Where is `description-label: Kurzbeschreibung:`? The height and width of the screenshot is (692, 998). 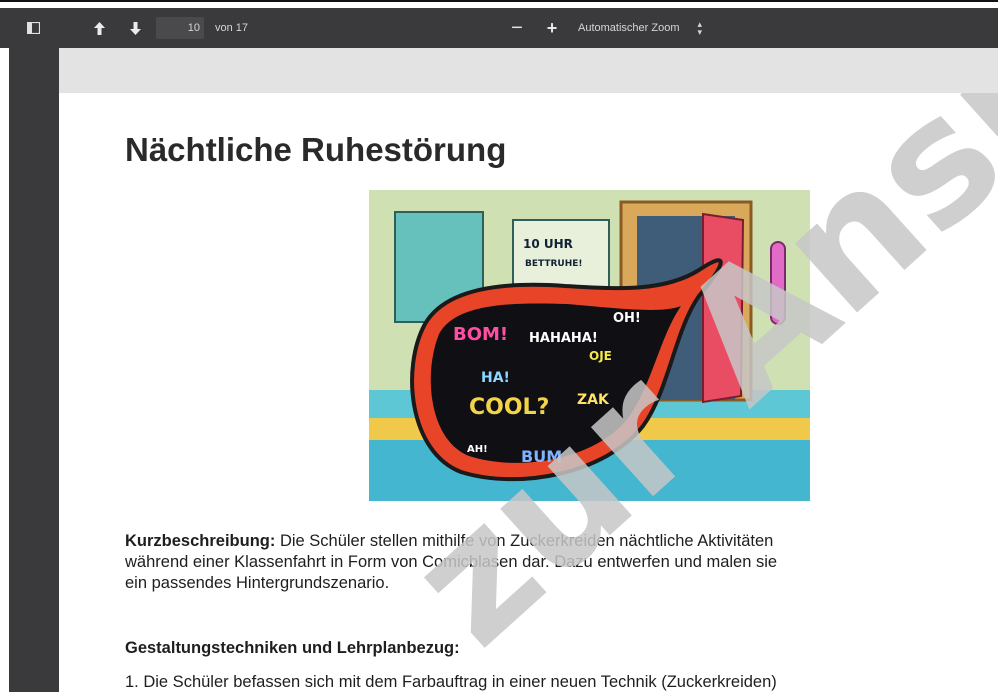
description-label: Kurzbeschreibung: is located at coordinates (200, 541).